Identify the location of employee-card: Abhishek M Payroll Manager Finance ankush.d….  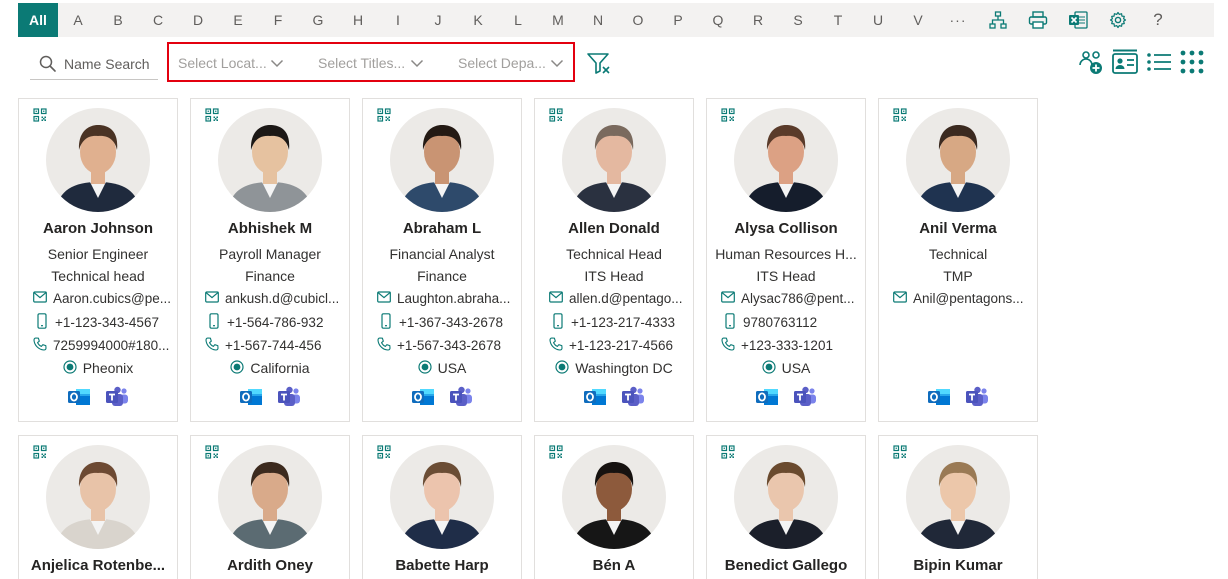
(270, 260).